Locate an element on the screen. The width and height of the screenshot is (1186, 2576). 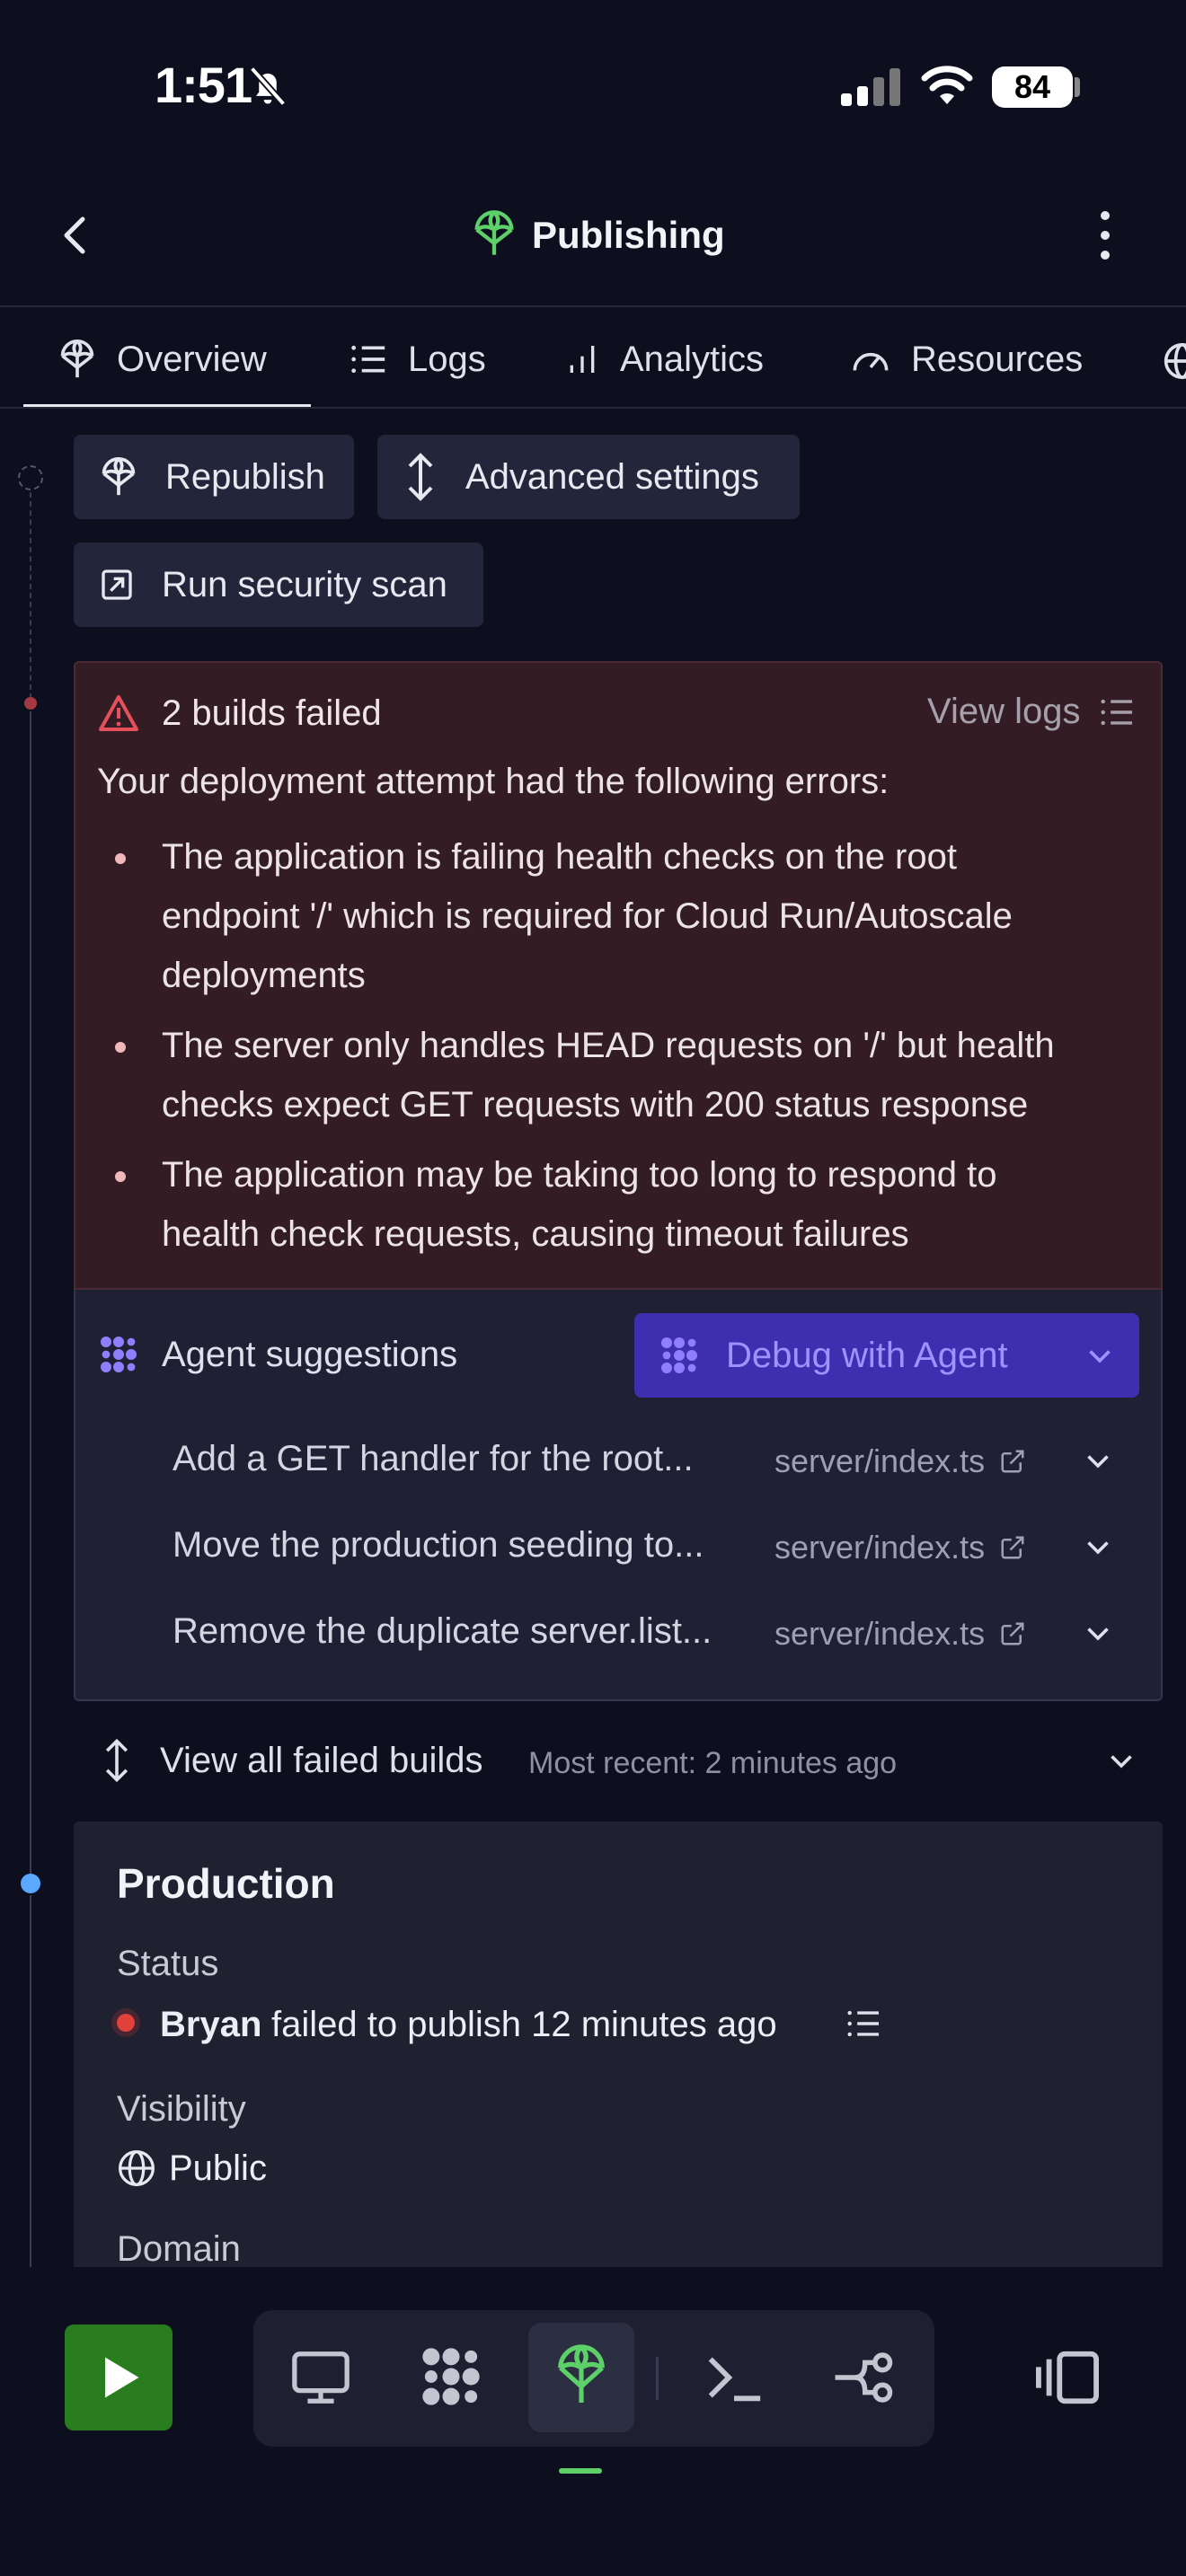
run-security-scan-button: Run security scan is located at coordinates (278, 585).